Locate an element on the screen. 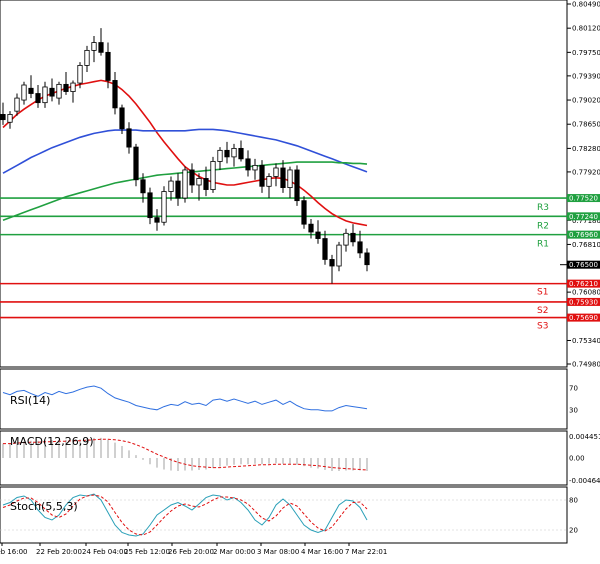 Image resolution: width=600 pixels, height=564 pixels. resistance-price-tag-label: 0.77520 is located at coordinates (583, 199).